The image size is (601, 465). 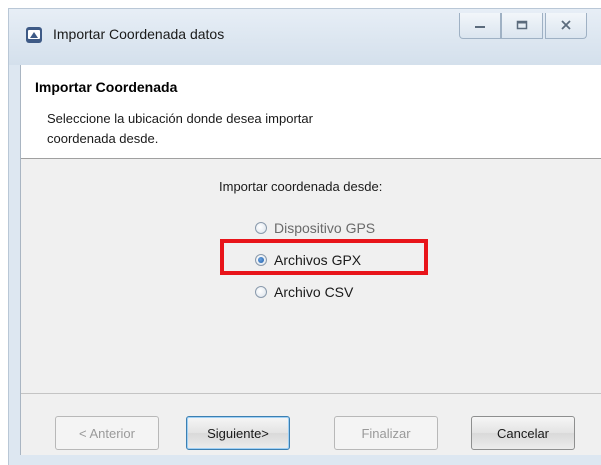 I want to click on window-title: Importar Coordenada datos, so click(x=139, y=34).